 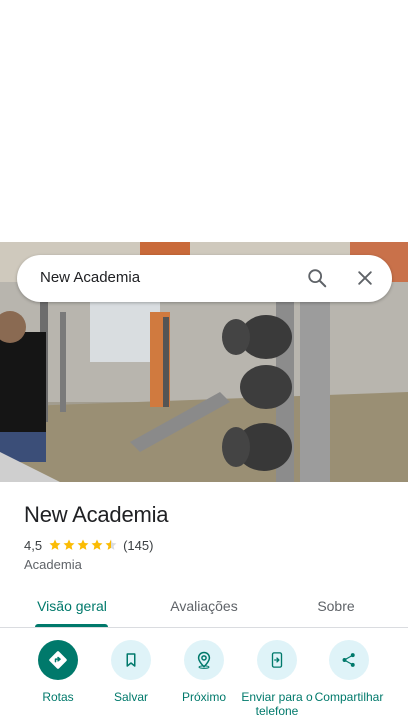 What do you see at coordinates (71, 625) in the screenshot?
I see `active-tab-indicator` at bounding box center [71, 625].